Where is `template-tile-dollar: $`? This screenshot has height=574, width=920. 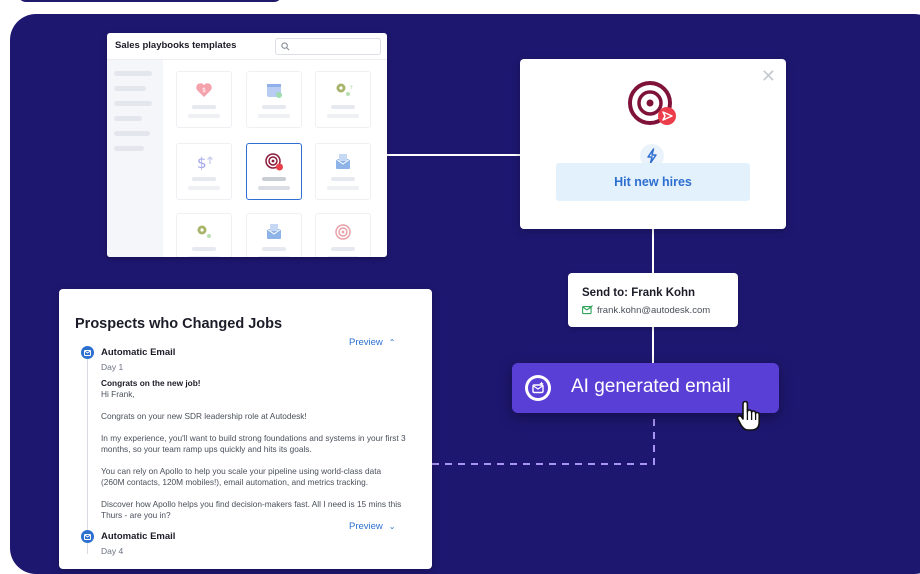 template-tile-dollar: $ is located at coordinates (204, 171).